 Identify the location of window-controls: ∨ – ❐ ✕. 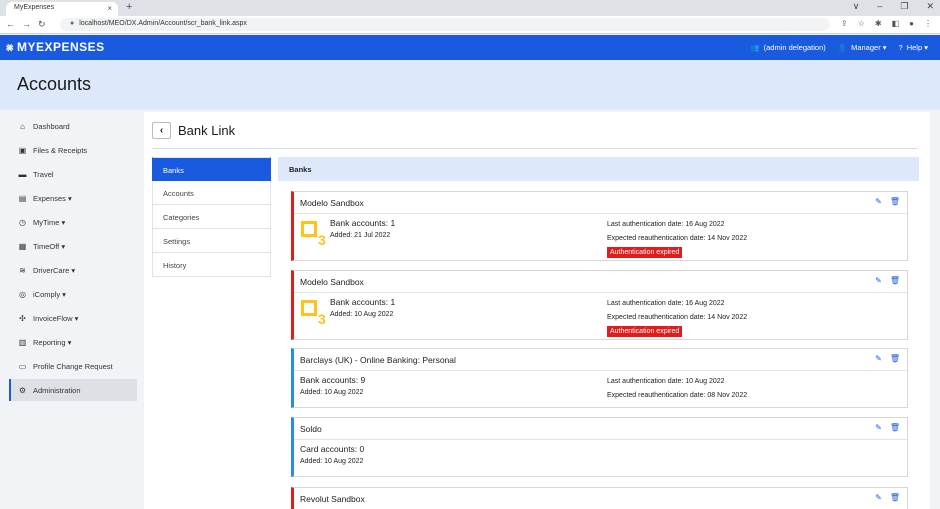
(893, 6).